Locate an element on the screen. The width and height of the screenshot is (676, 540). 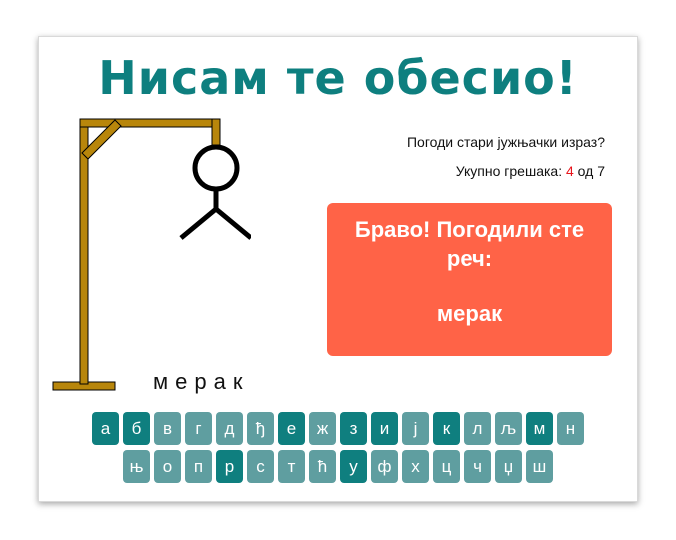
gallows-beam is located at coordinates (150, 123).